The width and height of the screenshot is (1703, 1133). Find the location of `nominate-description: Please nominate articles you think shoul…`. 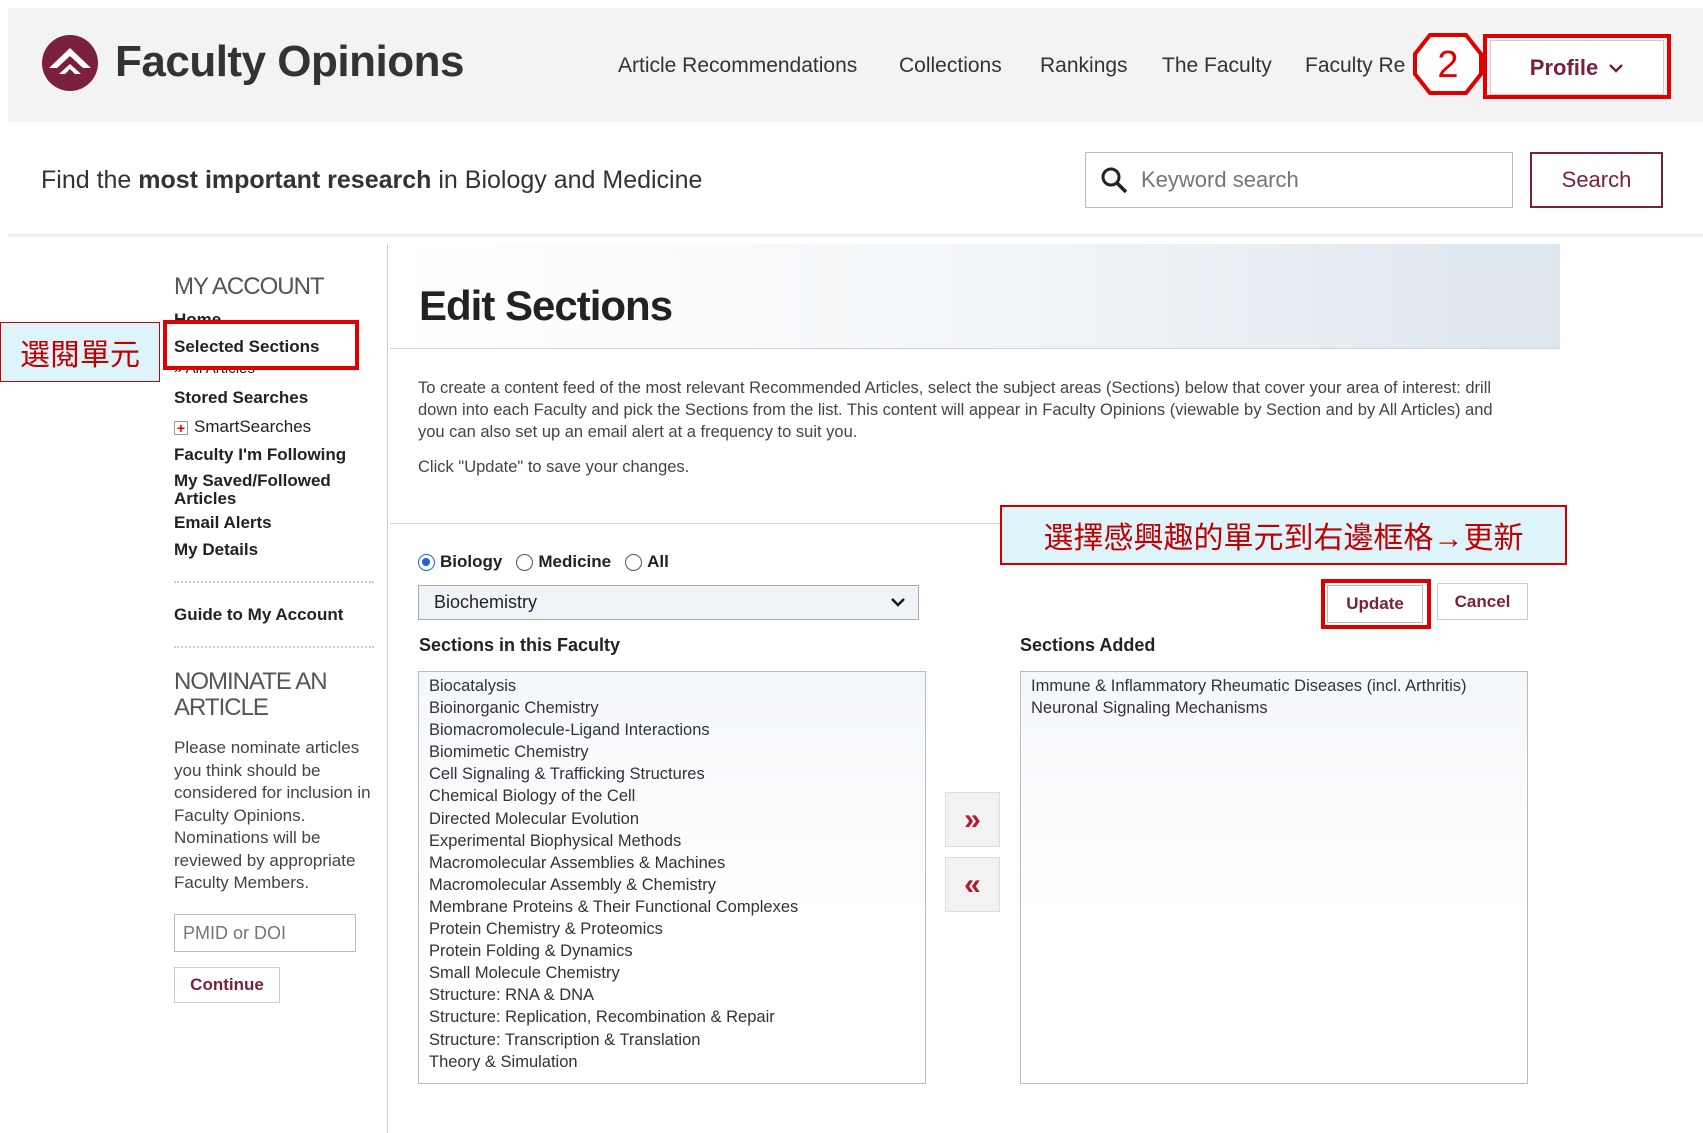

nominate-description: Please nominate articles you think shoul… is located at coordinates (272, 815).